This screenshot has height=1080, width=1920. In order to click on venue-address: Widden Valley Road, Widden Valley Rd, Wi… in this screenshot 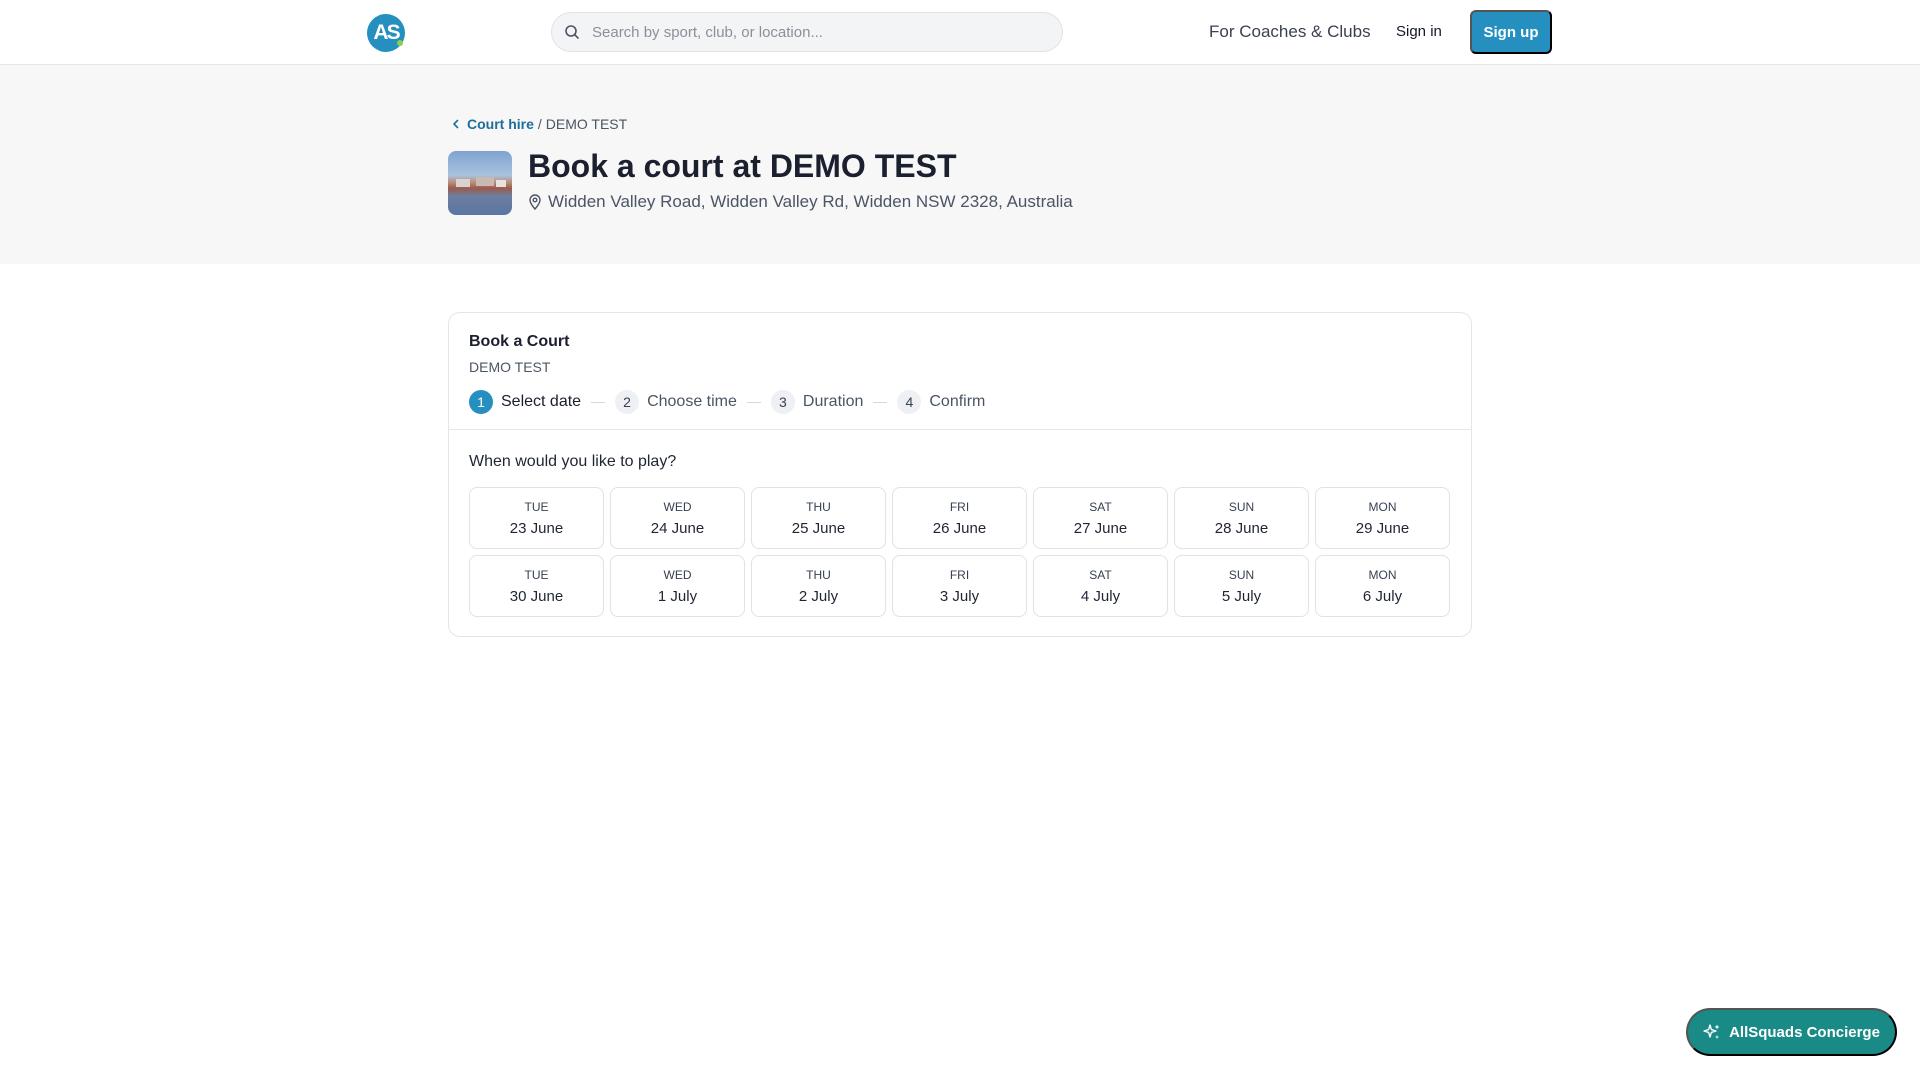, I will do `click(800, 202)`.